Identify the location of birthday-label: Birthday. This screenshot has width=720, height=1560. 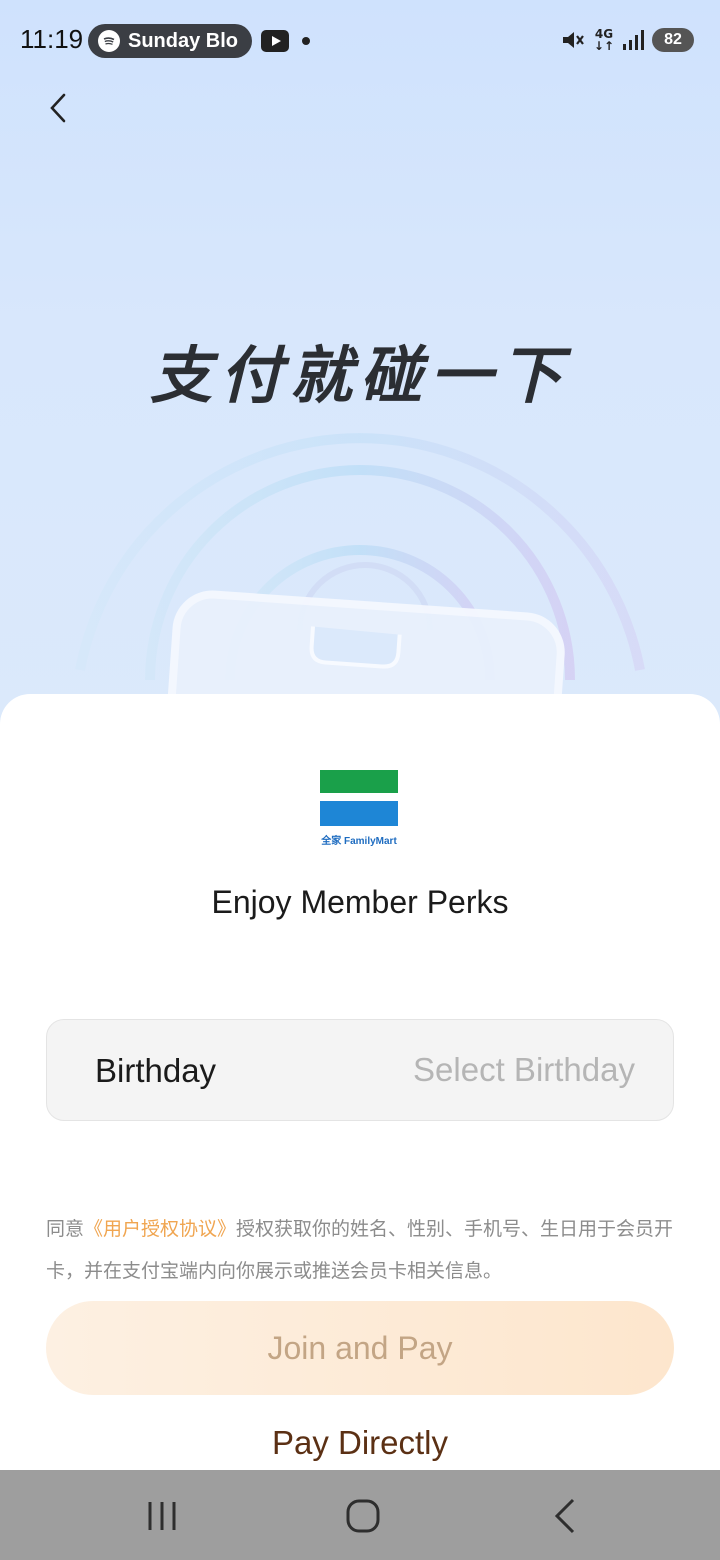
(156, 1070).